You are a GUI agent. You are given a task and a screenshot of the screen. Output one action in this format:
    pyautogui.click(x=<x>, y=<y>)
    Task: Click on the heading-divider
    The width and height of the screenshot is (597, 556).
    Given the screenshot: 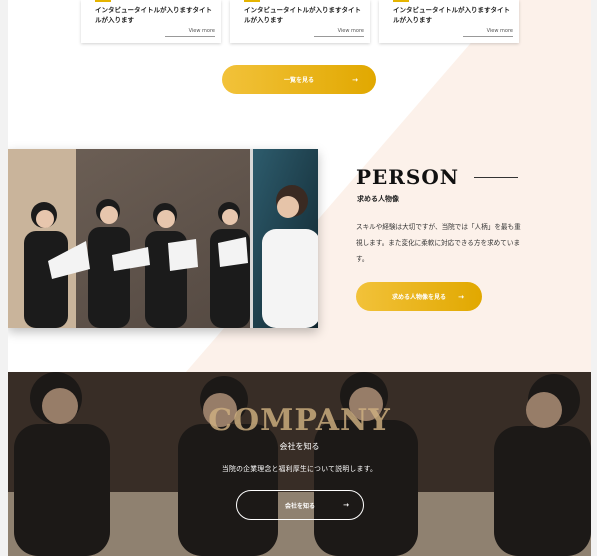 What is the action you would take?
    pyautogui.click(x=496, y=177)
    